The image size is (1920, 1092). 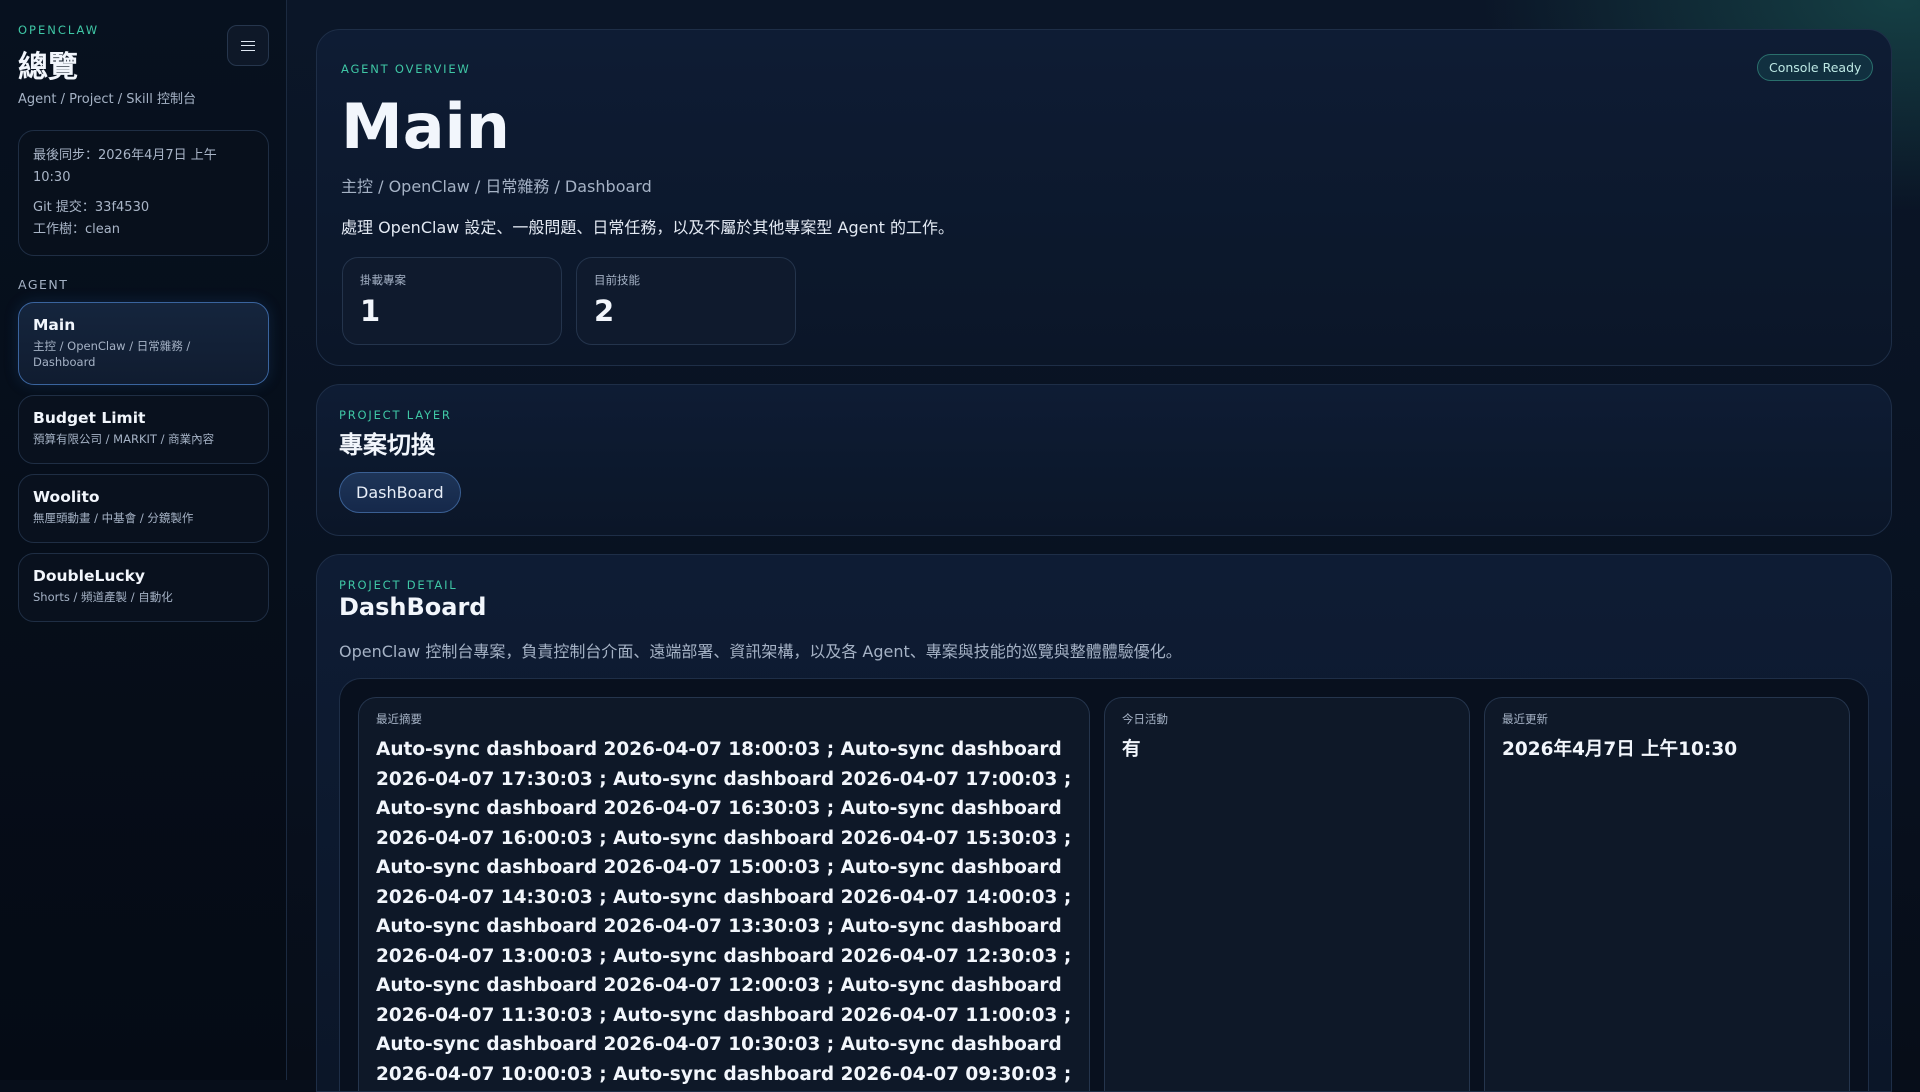 I want to click on today-value: 有, so click(x=1131, y=749).